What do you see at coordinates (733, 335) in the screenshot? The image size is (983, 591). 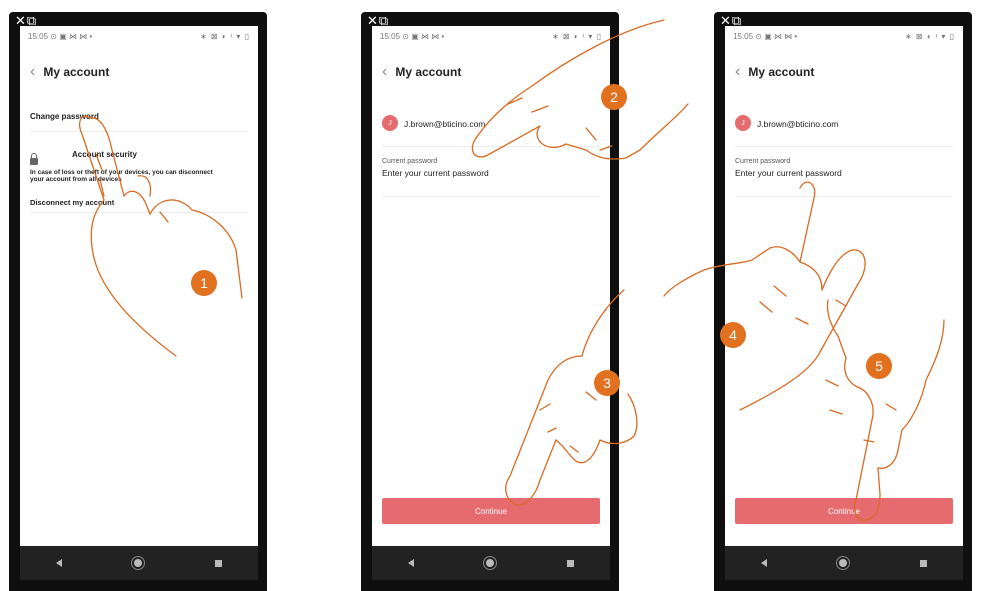 I see `step-badge-4: 4` at bounding box center [733, 335].